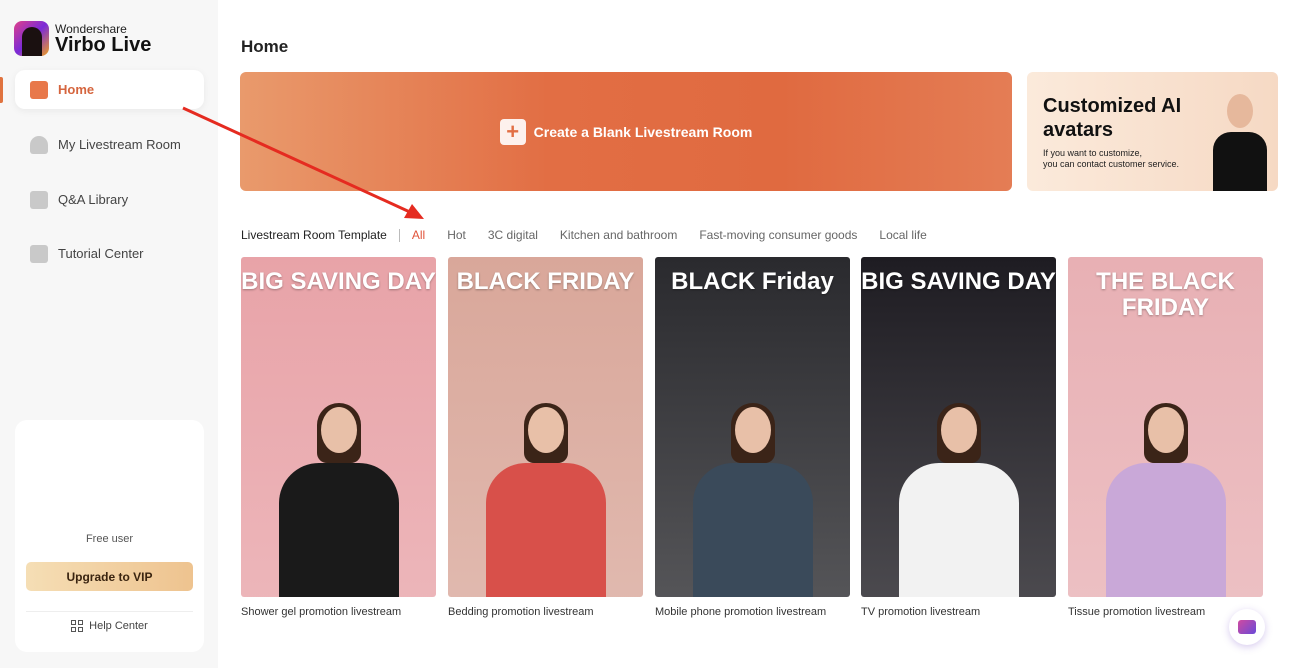  Describe the element at coordinates (752, 281) in the screenshot. I see `poster-headline: BLACK Friday` at that location.